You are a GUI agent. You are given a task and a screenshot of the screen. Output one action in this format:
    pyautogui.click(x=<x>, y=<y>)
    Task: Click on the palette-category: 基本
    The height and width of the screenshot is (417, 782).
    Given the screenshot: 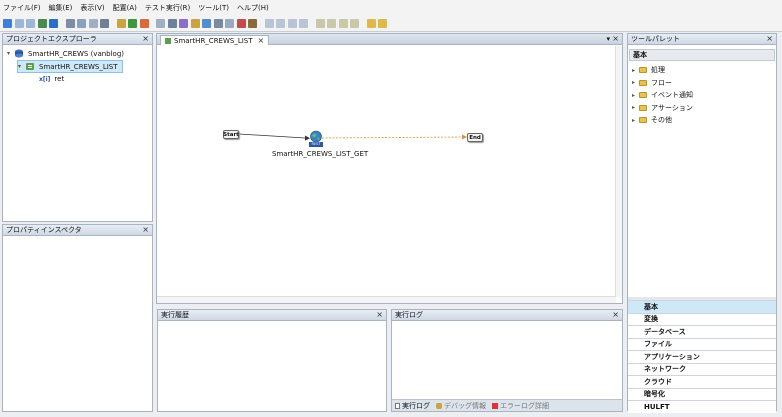 What is the action you would take?
    pyautogui.click(x=702, y=306)
    